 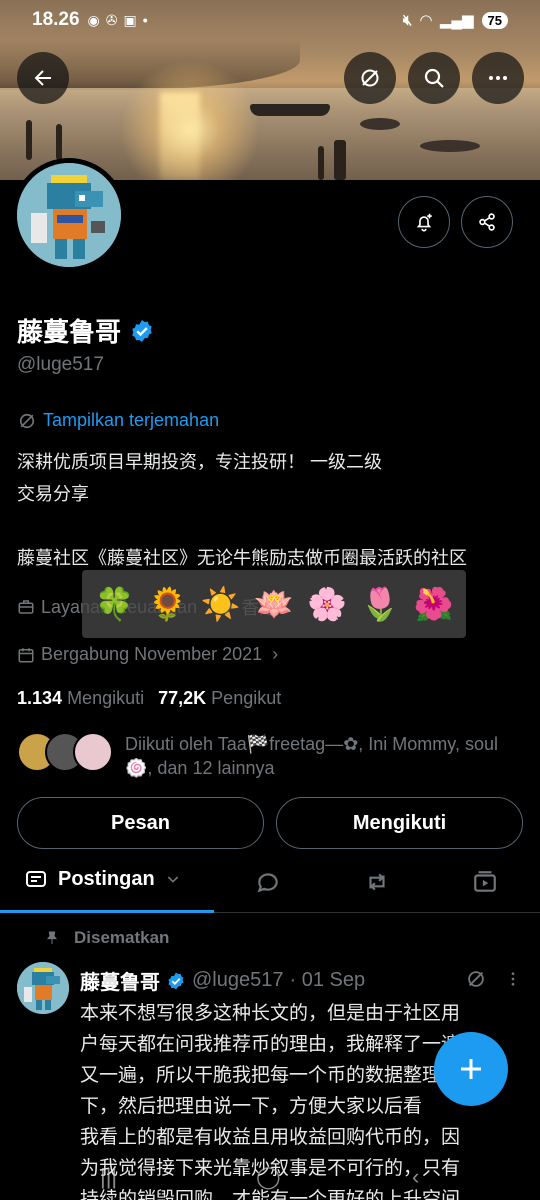 I want to click on more-button, so click(x=498, y=78).